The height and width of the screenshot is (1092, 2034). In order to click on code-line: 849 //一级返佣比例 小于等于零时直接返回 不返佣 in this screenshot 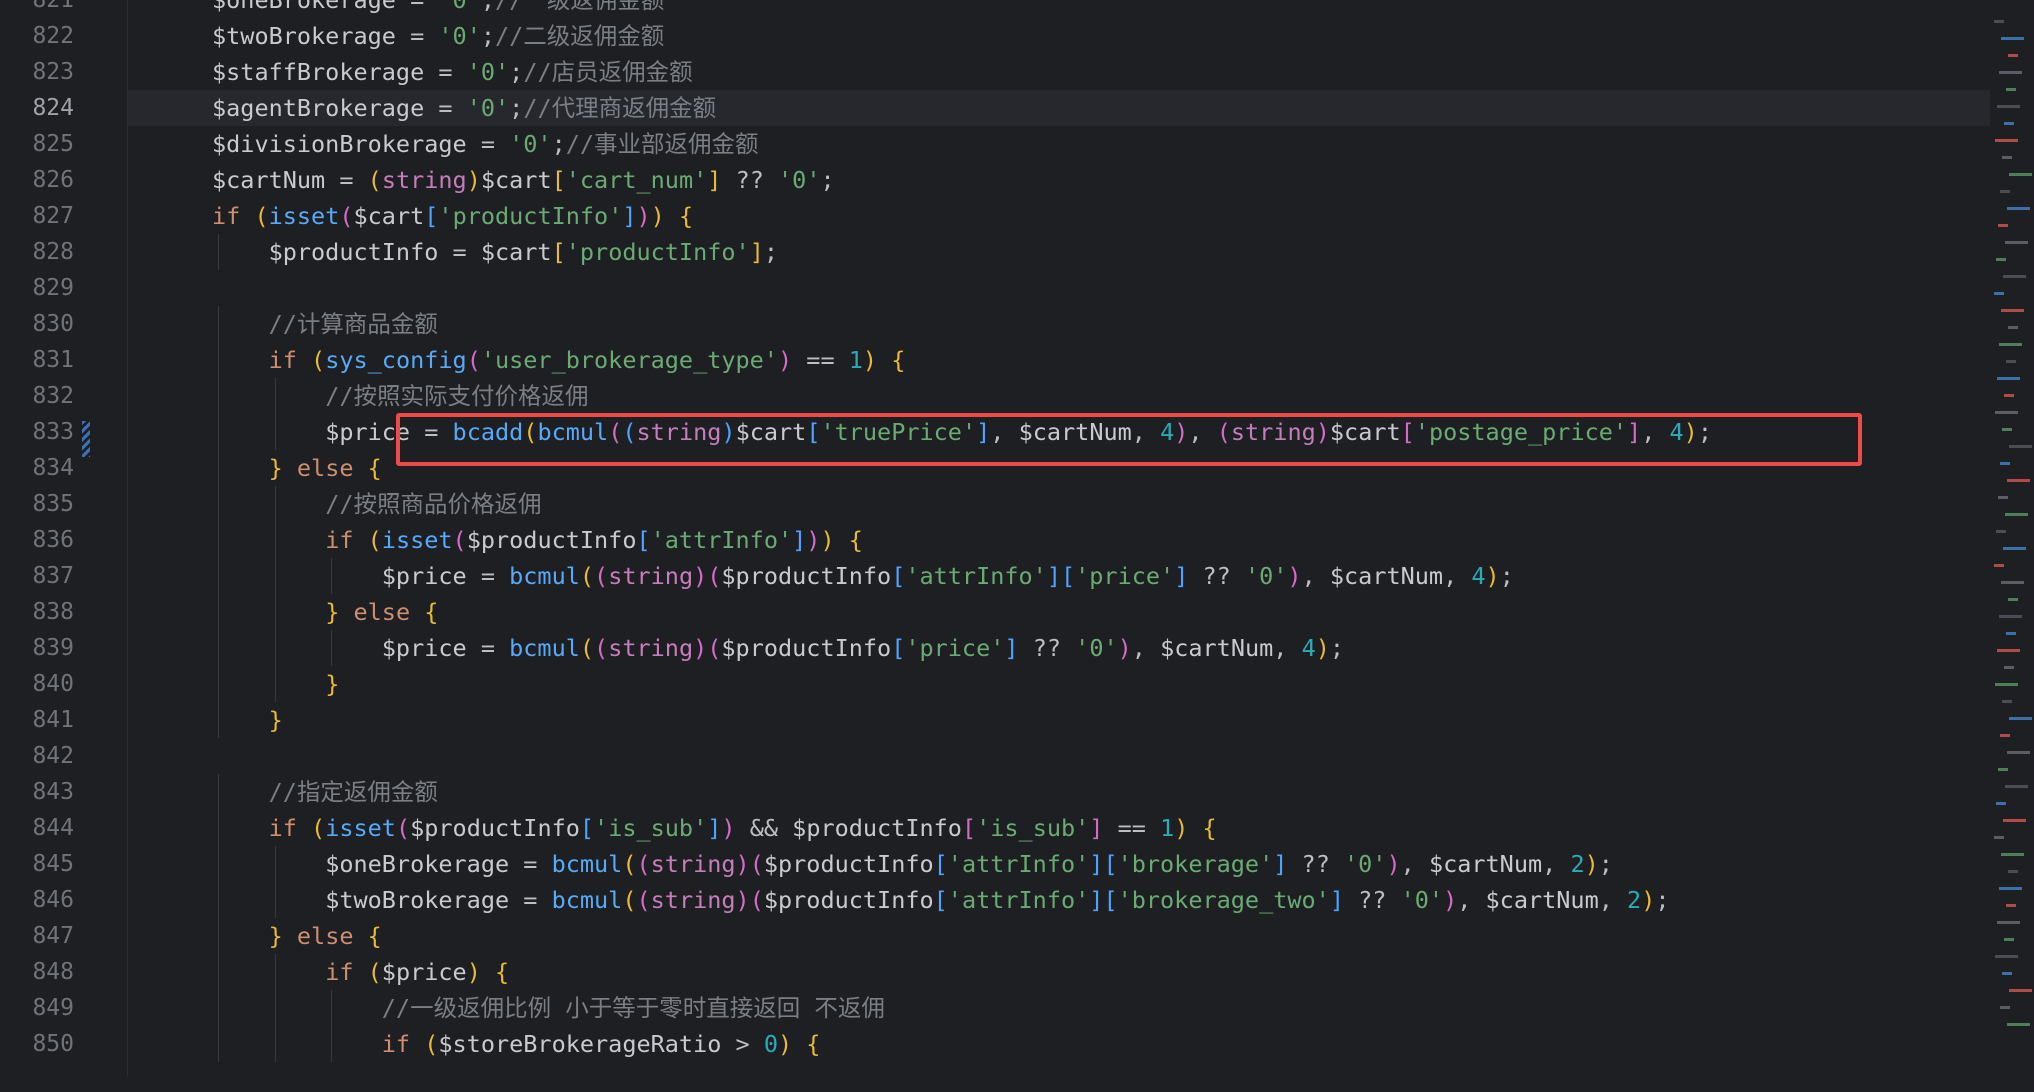, I will do `click(995, 1008)`.